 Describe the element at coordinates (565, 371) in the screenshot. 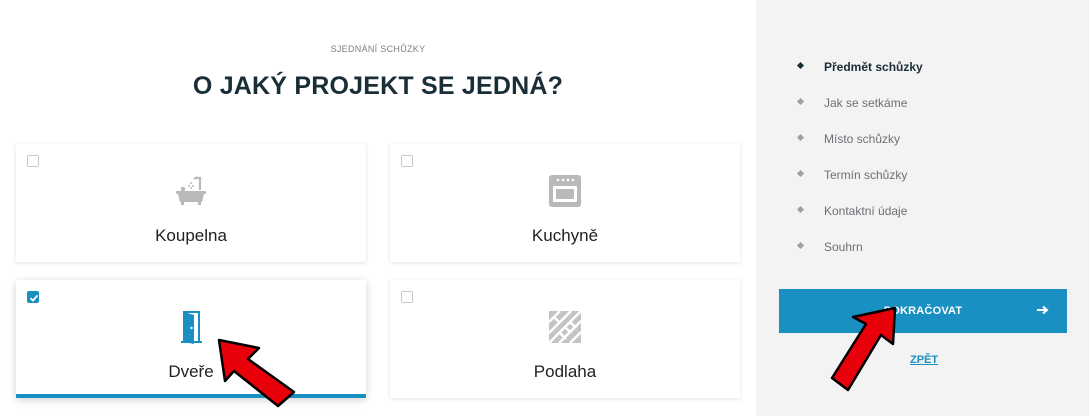

I see `option-label: Podlaha` at that location.